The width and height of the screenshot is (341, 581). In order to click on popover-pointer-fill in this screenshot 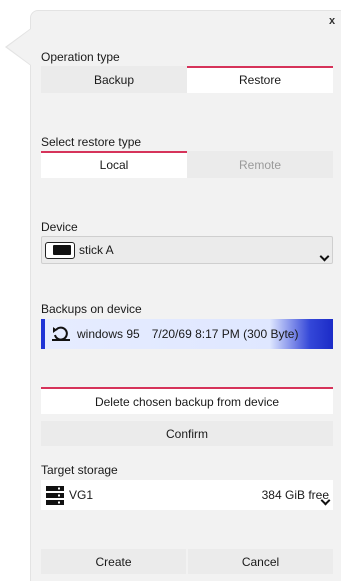, I will do `click(19, 47)`.